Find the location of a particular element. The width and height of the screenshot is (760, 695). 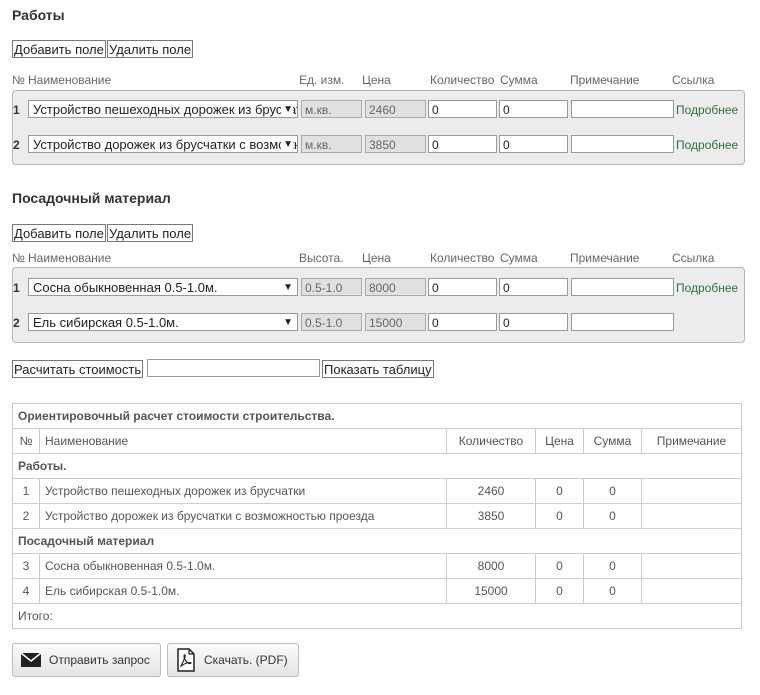

total-cost-input is located at coordinates (233, 368).